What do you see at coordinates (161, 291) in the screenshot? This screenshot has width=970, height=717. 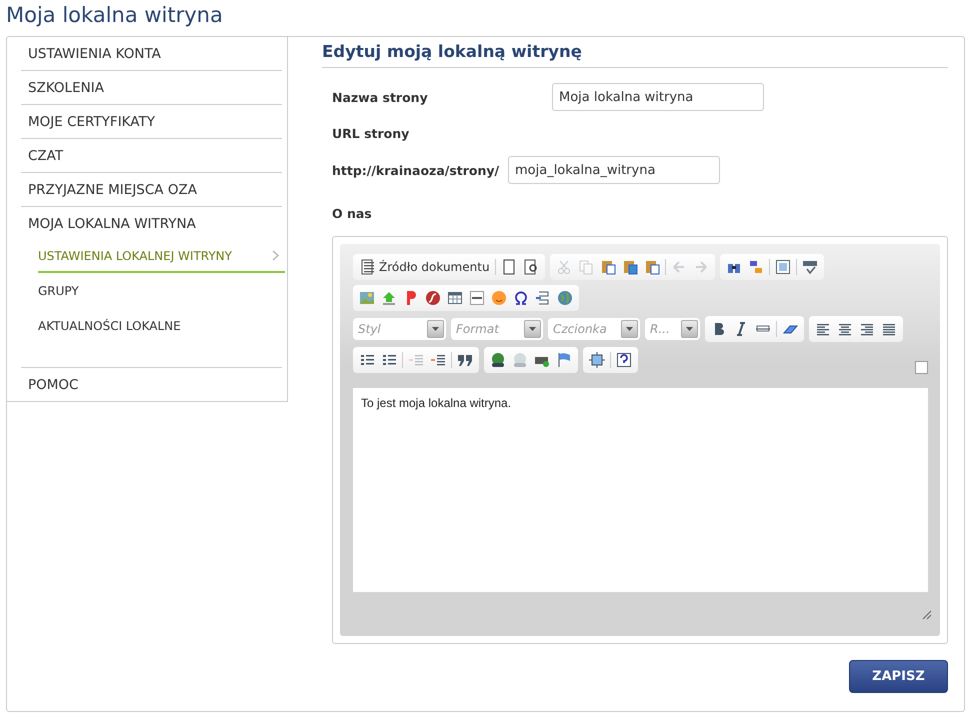 I see `submenu-item: GRUPY` at bounding box center [161, 291].